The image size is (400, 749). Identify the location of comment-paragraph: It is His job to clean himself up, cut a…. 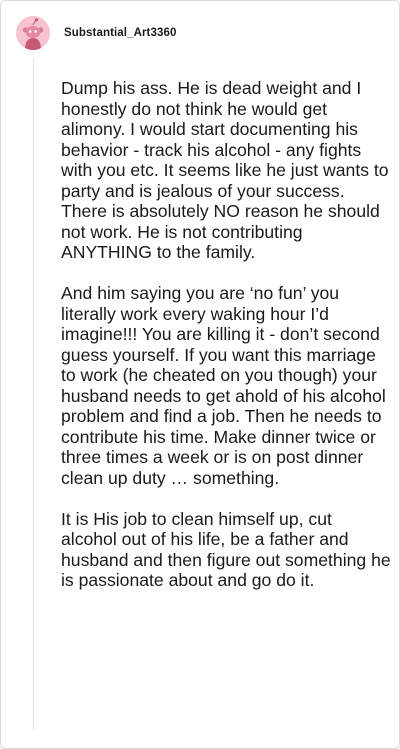
(226, 549).